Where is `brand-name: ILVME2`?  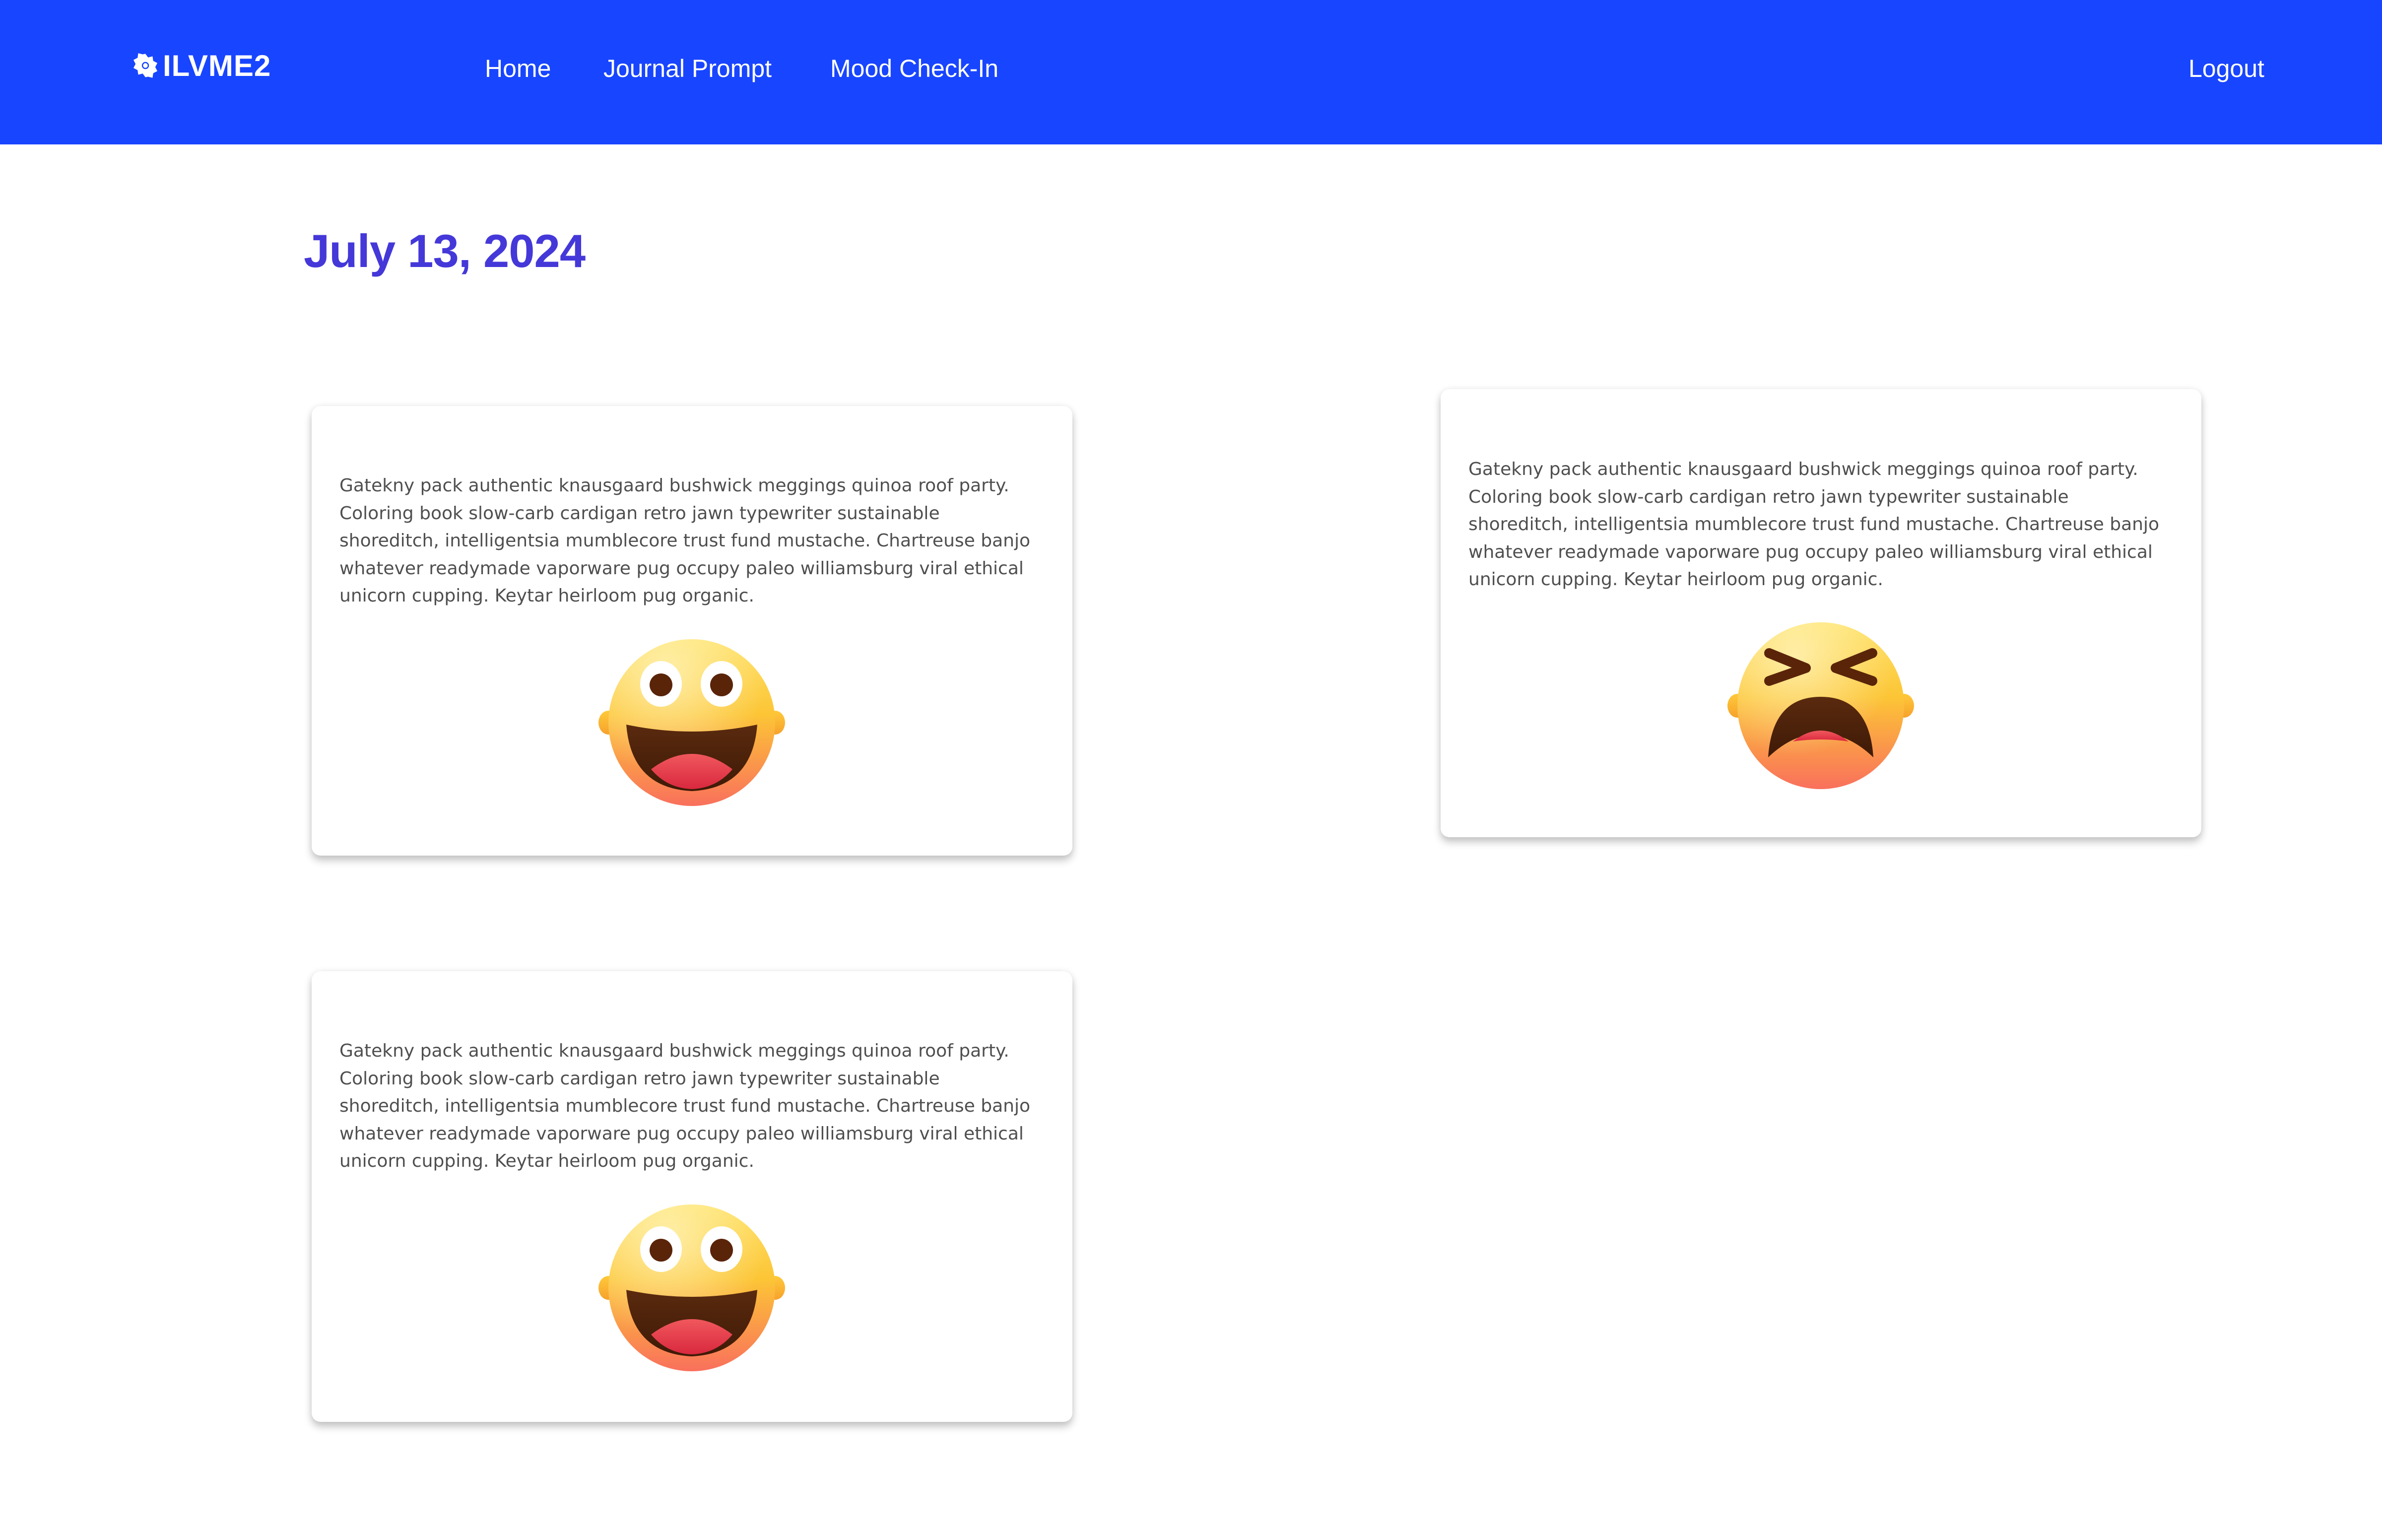
brand-name: ILVME2 is located at coordinates (217, 65).